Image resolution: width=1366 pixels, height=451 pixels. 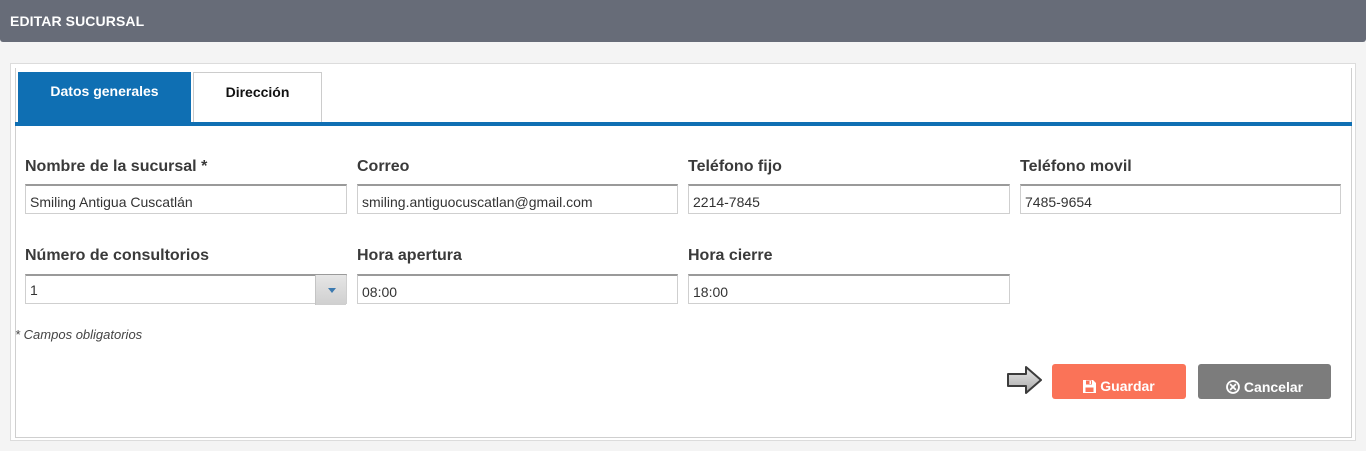 I want to click on required-fields-note: * Campos obligatorios, so click(x=79, y=334).